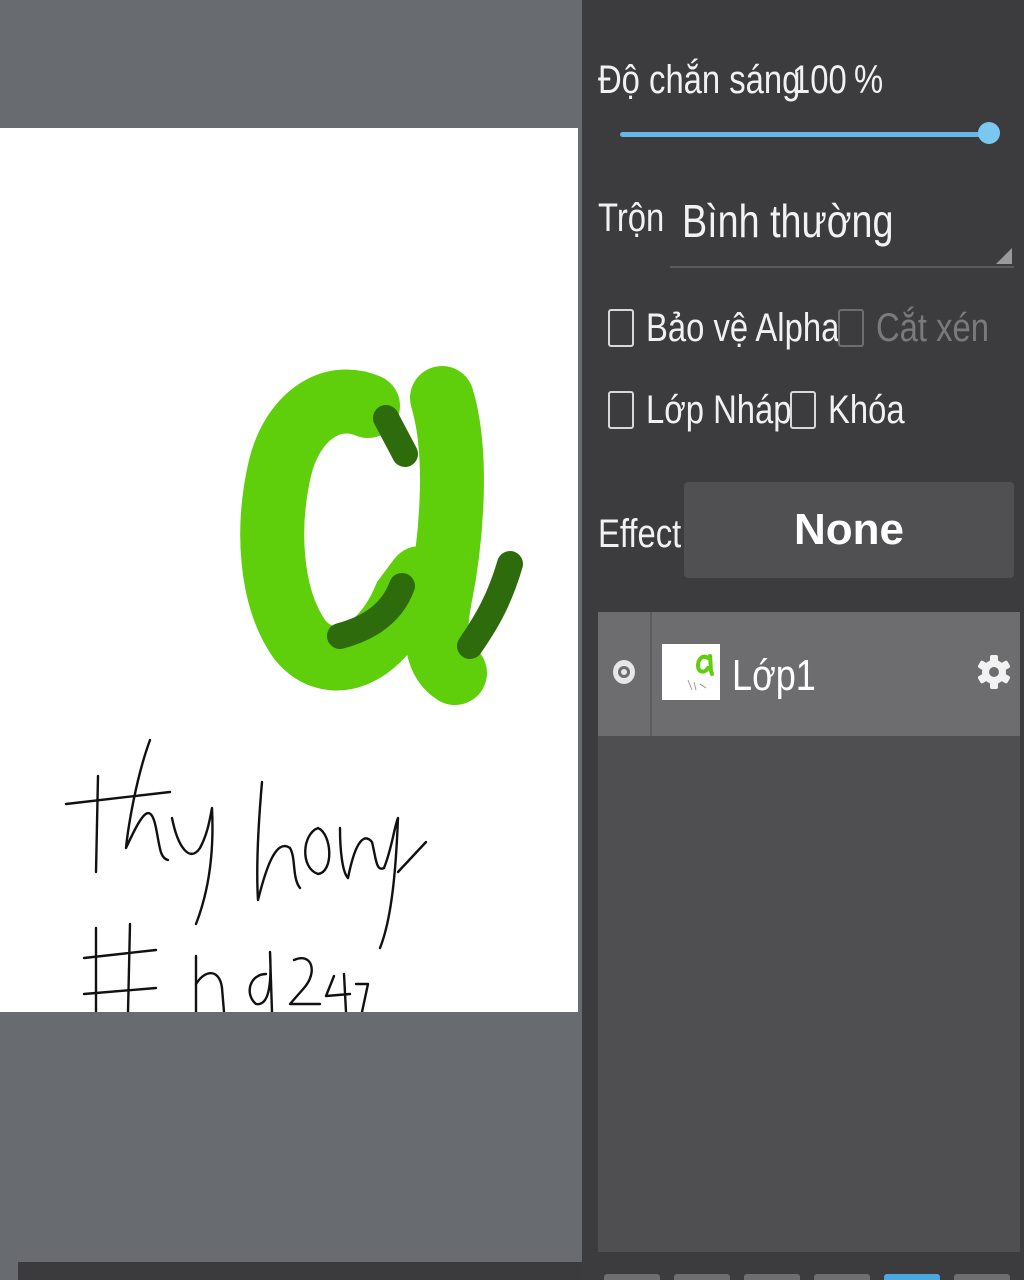  Describe the element at coordinates (699, 80) in the screenshot. I see `opacity-label: Độ chắn sáng` at that location.